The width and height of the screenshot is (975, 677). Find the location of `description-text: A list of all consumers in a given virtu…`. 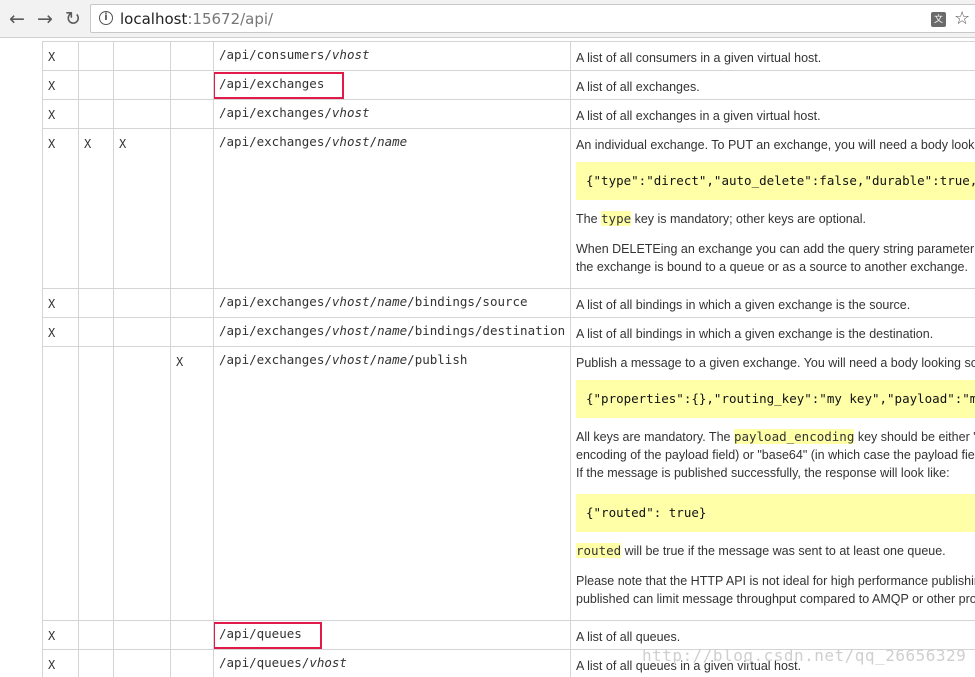

description-text: A list of all consumers in a given virtu… is located at coordinates (699, 58).